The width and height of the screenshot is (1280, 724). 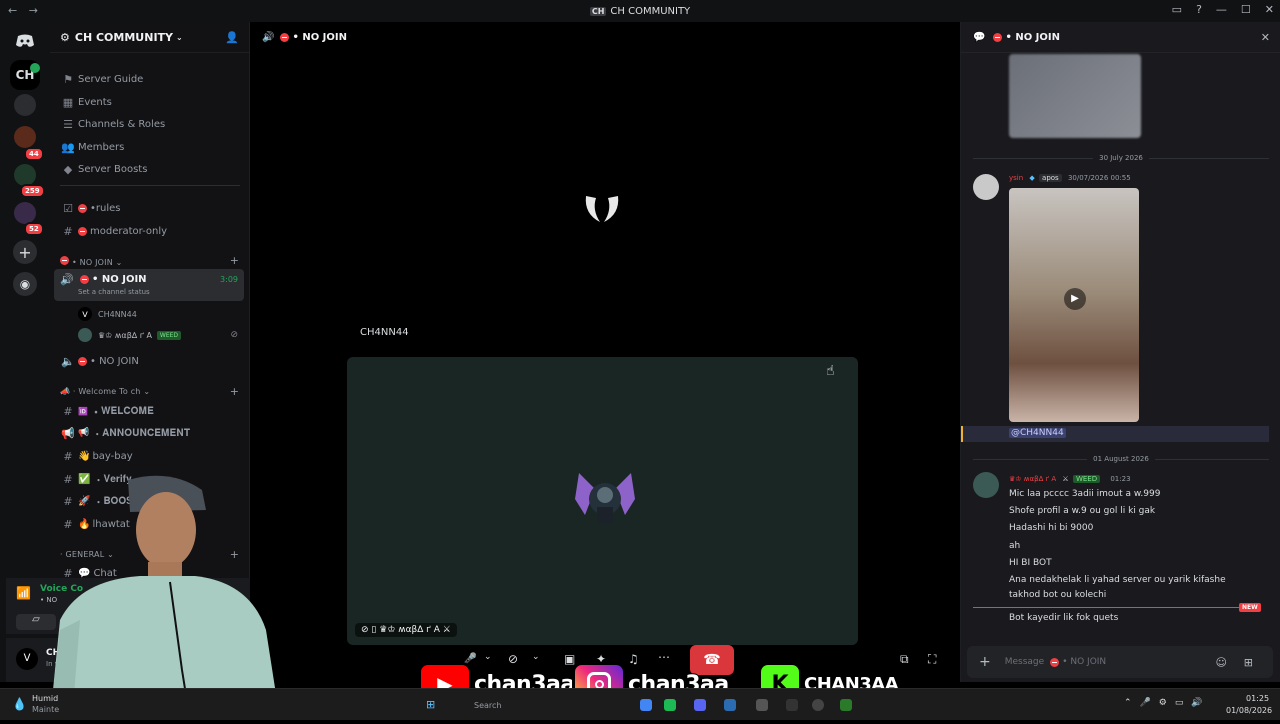 I want to click on start-icon: ⊞, so click(x=433, y=705).